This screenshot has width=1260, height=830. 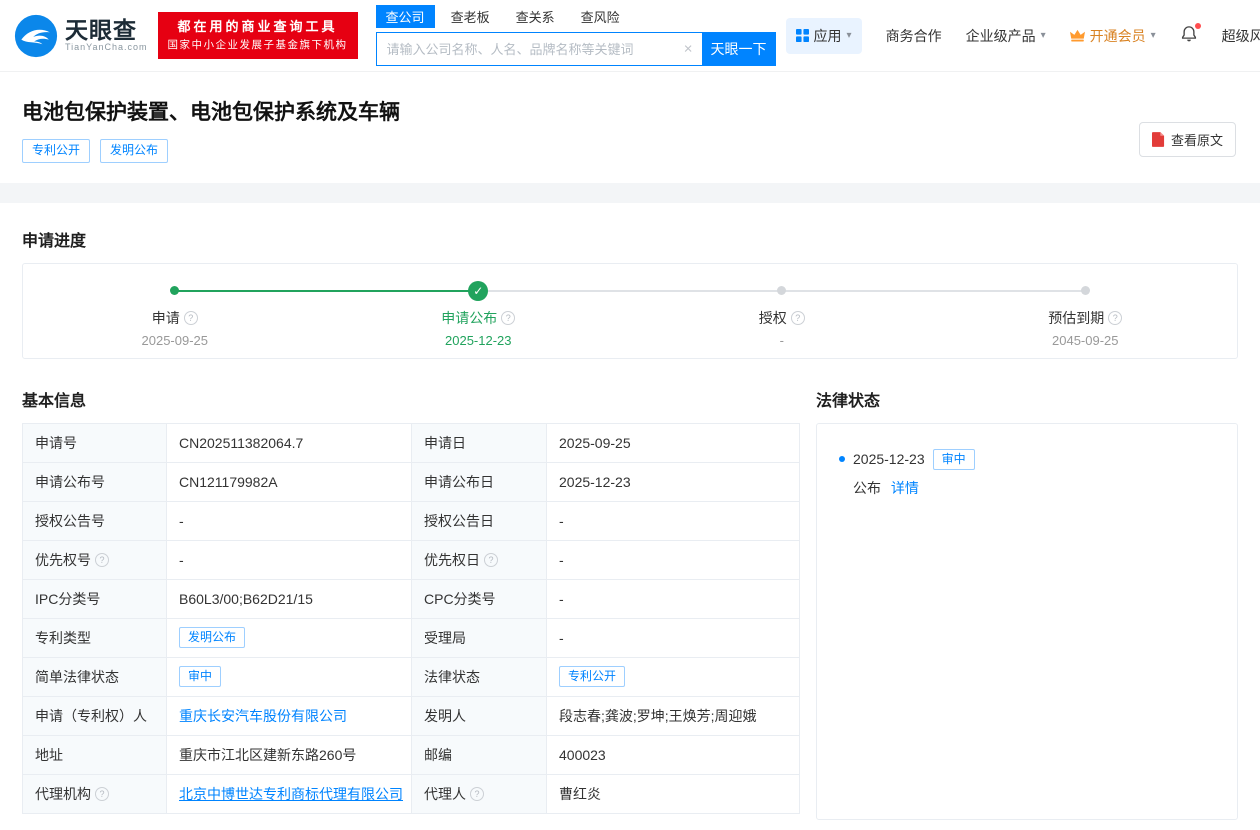 What do you see at coordinates (411, 442) in the screenshot?
I see `table-row: 申请号 CN202511382064.7 申请日 2025-09-25` at bounding box center [411, 442].